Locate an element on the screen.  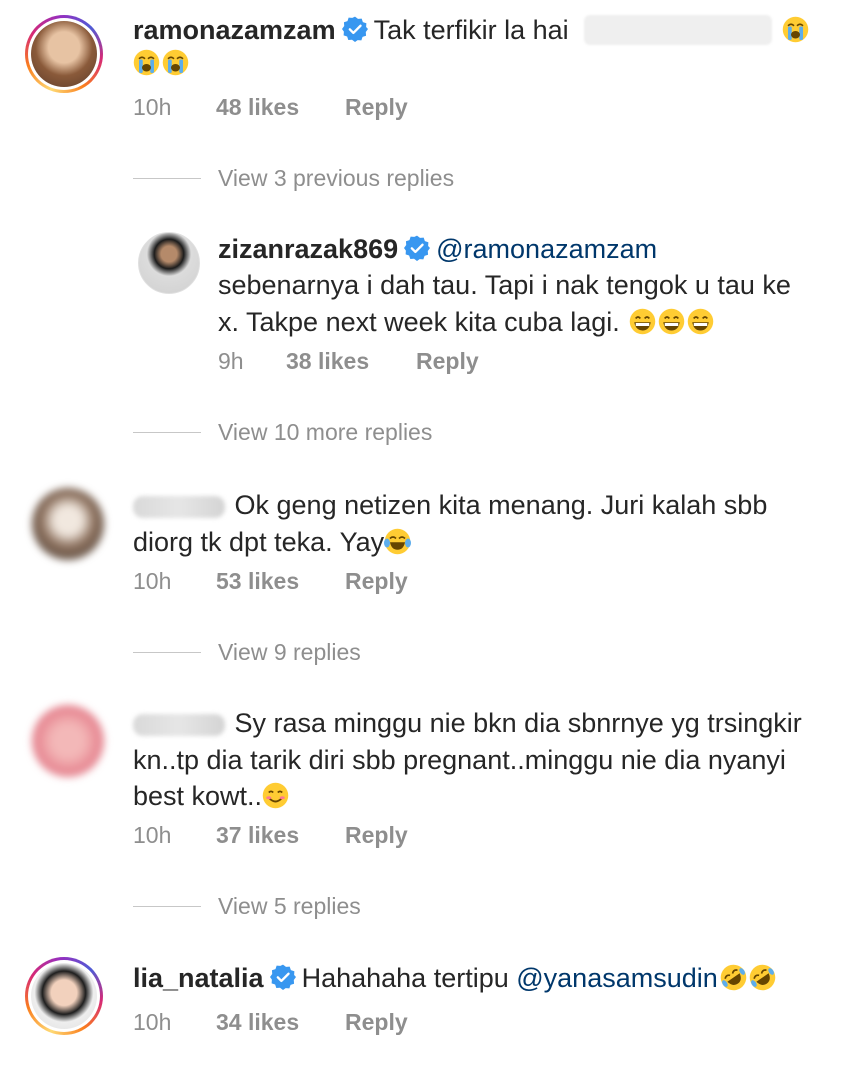
comment-meta: 9h 38 likes Reply is located at coordinates (348, 361).